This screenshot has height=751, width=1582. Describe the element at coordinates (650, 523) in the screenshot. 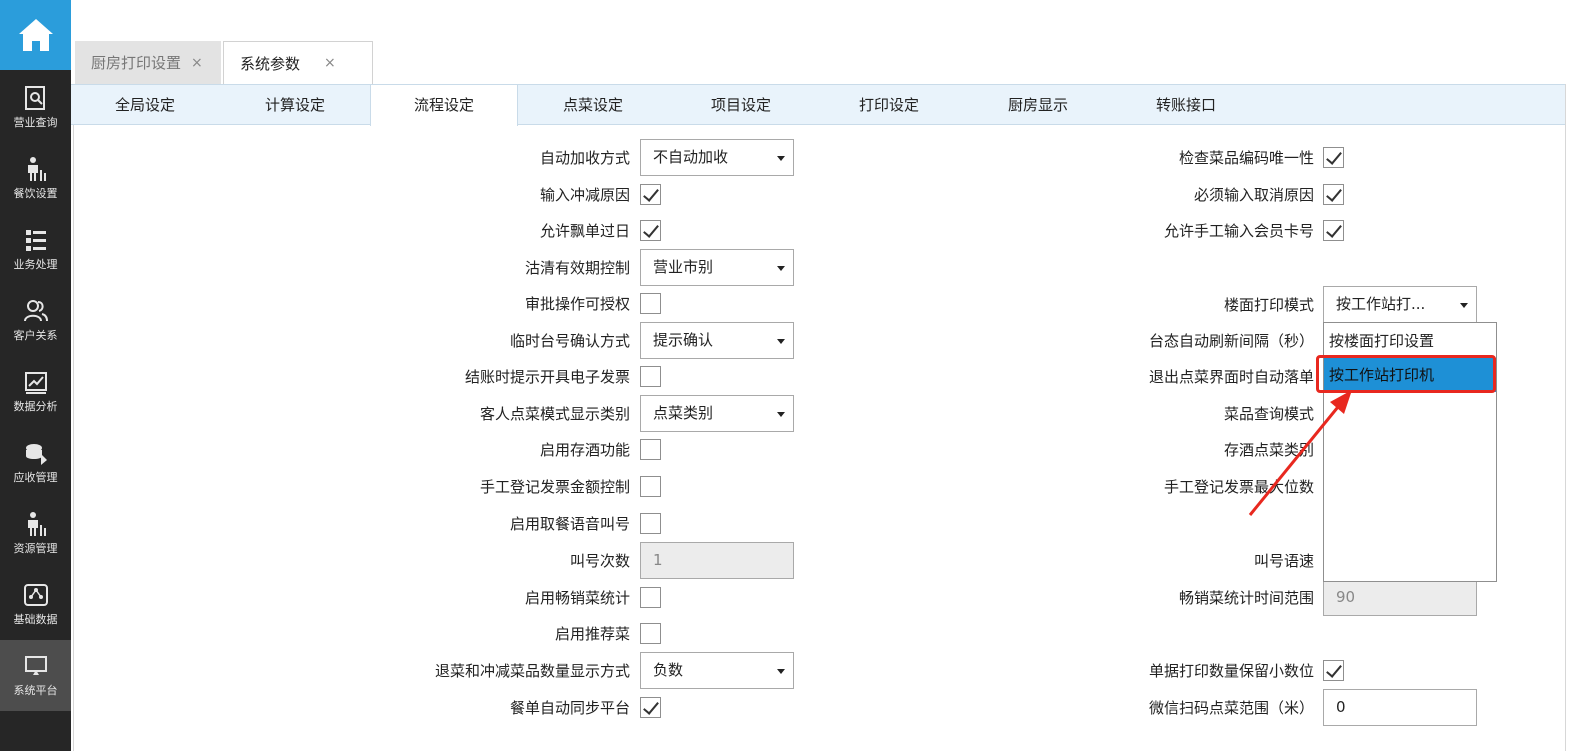

I see `voice-call-checkbox` at that location.